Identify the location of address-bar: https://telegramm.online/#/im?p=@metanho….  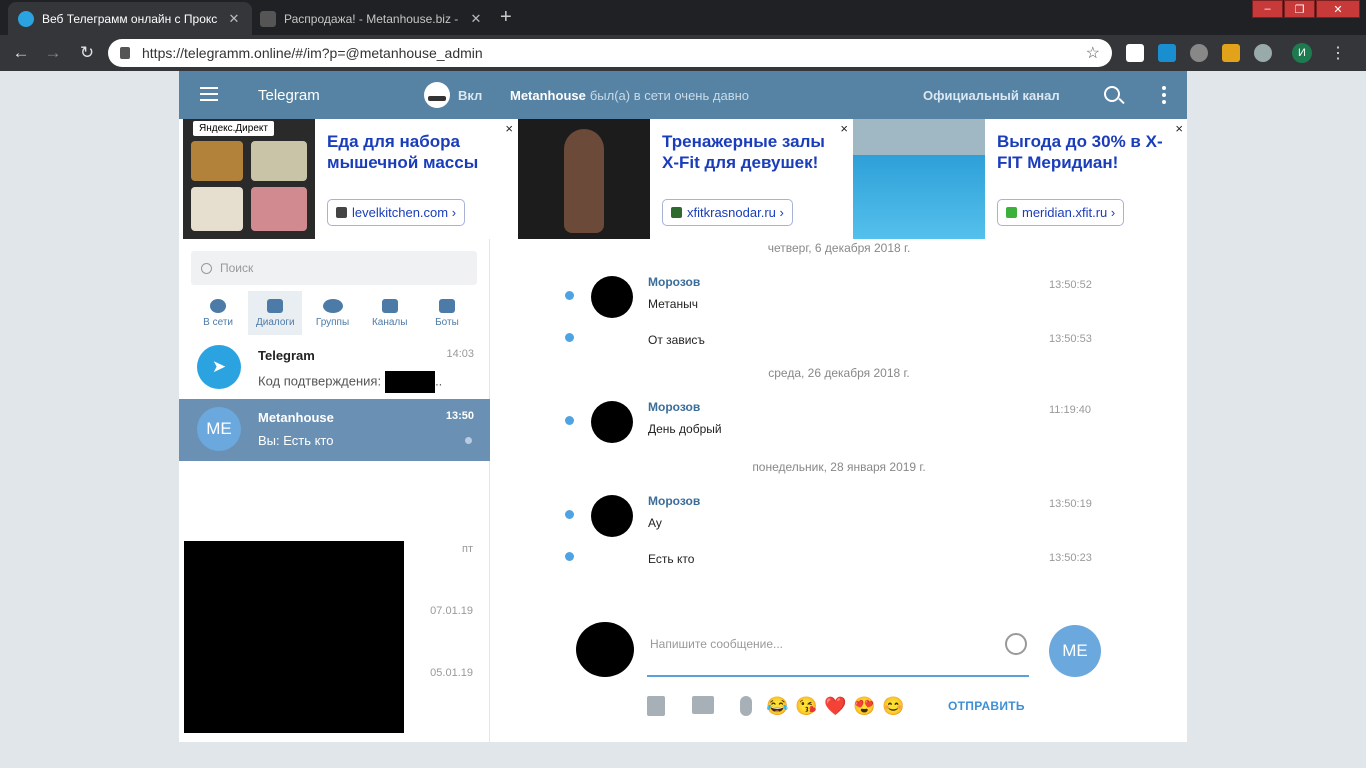
(610, 53).